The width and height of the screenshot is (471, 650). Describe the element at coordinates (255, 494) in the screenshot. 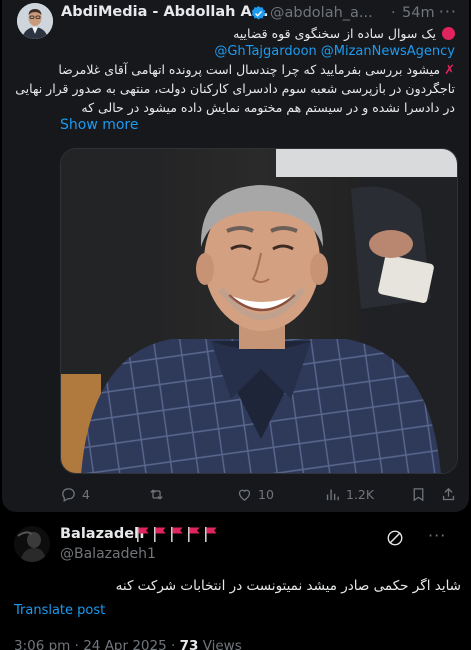

I see `like-button: 10` at that location.